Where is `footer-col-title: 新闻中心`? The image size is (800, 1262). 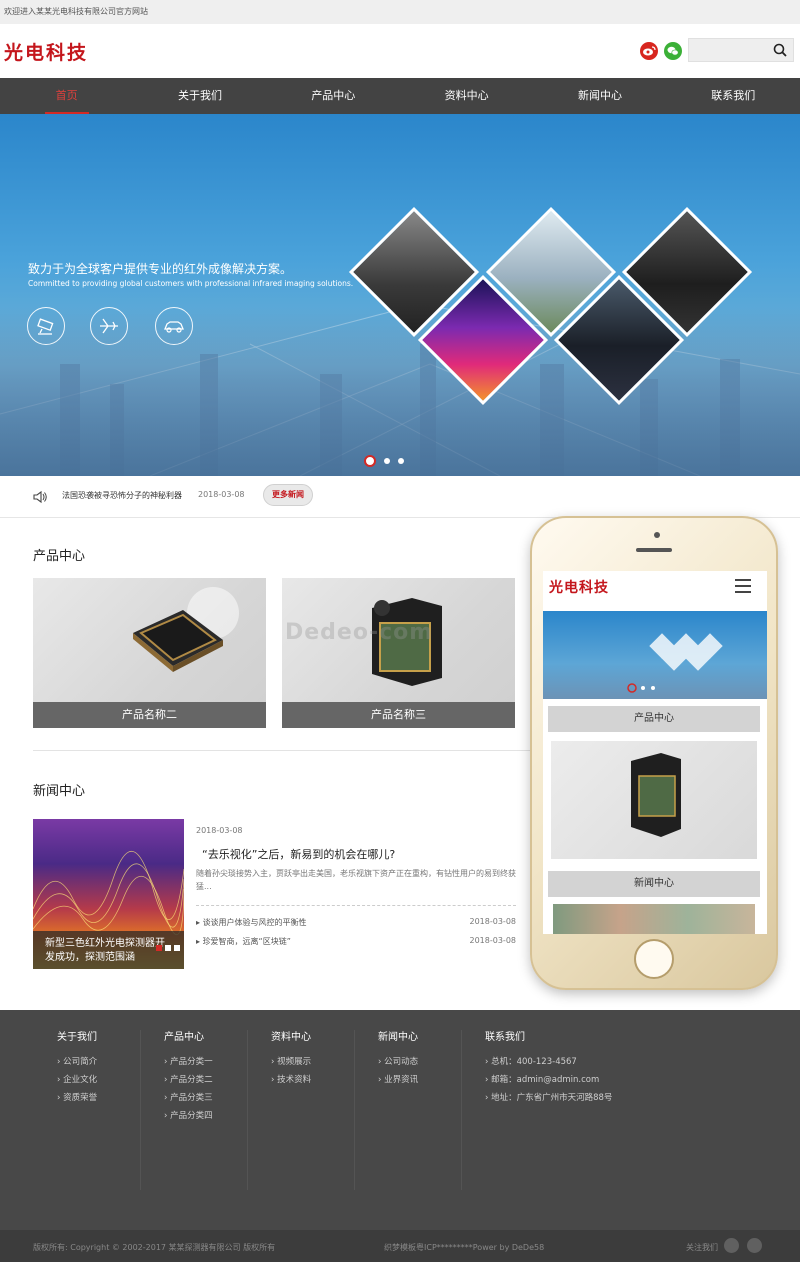
footer-col-title: 新闻中心 is located at coordinates (398, 1037).